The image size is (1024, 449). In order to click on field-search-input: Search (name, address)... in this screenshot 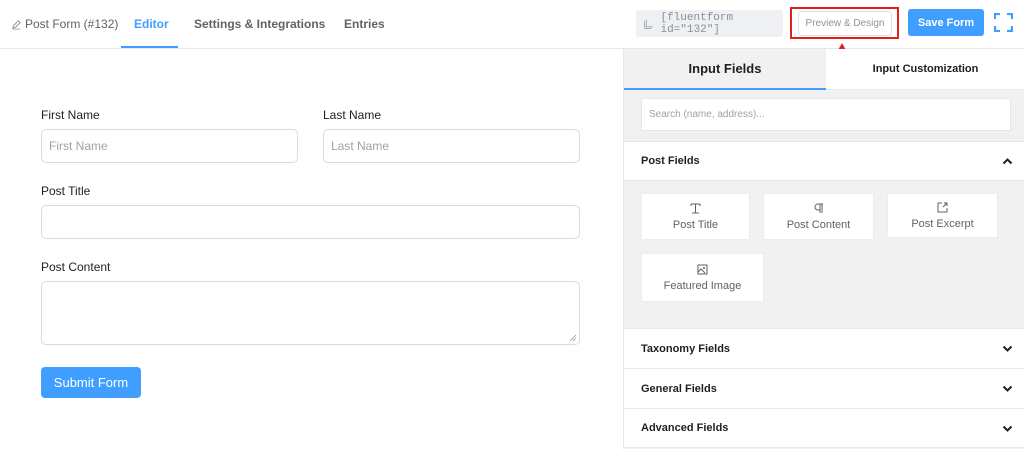, I will do `click(826, 114)`.